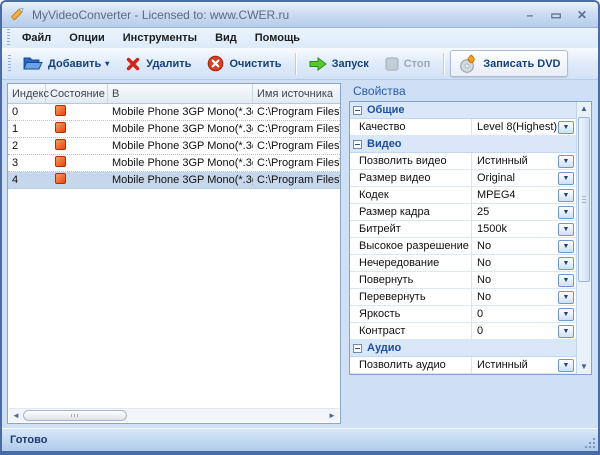 The height and width of the screenshot is (455, 600). I want to click on property-label: Битрейт, so click(411, 229).